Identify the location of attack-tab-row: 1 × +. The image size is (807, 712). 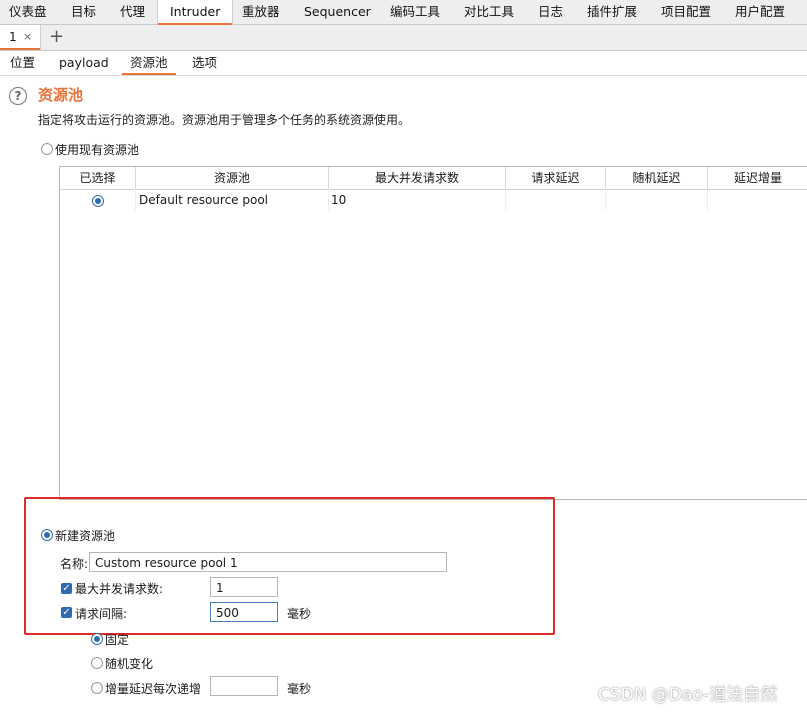
(403, 38).